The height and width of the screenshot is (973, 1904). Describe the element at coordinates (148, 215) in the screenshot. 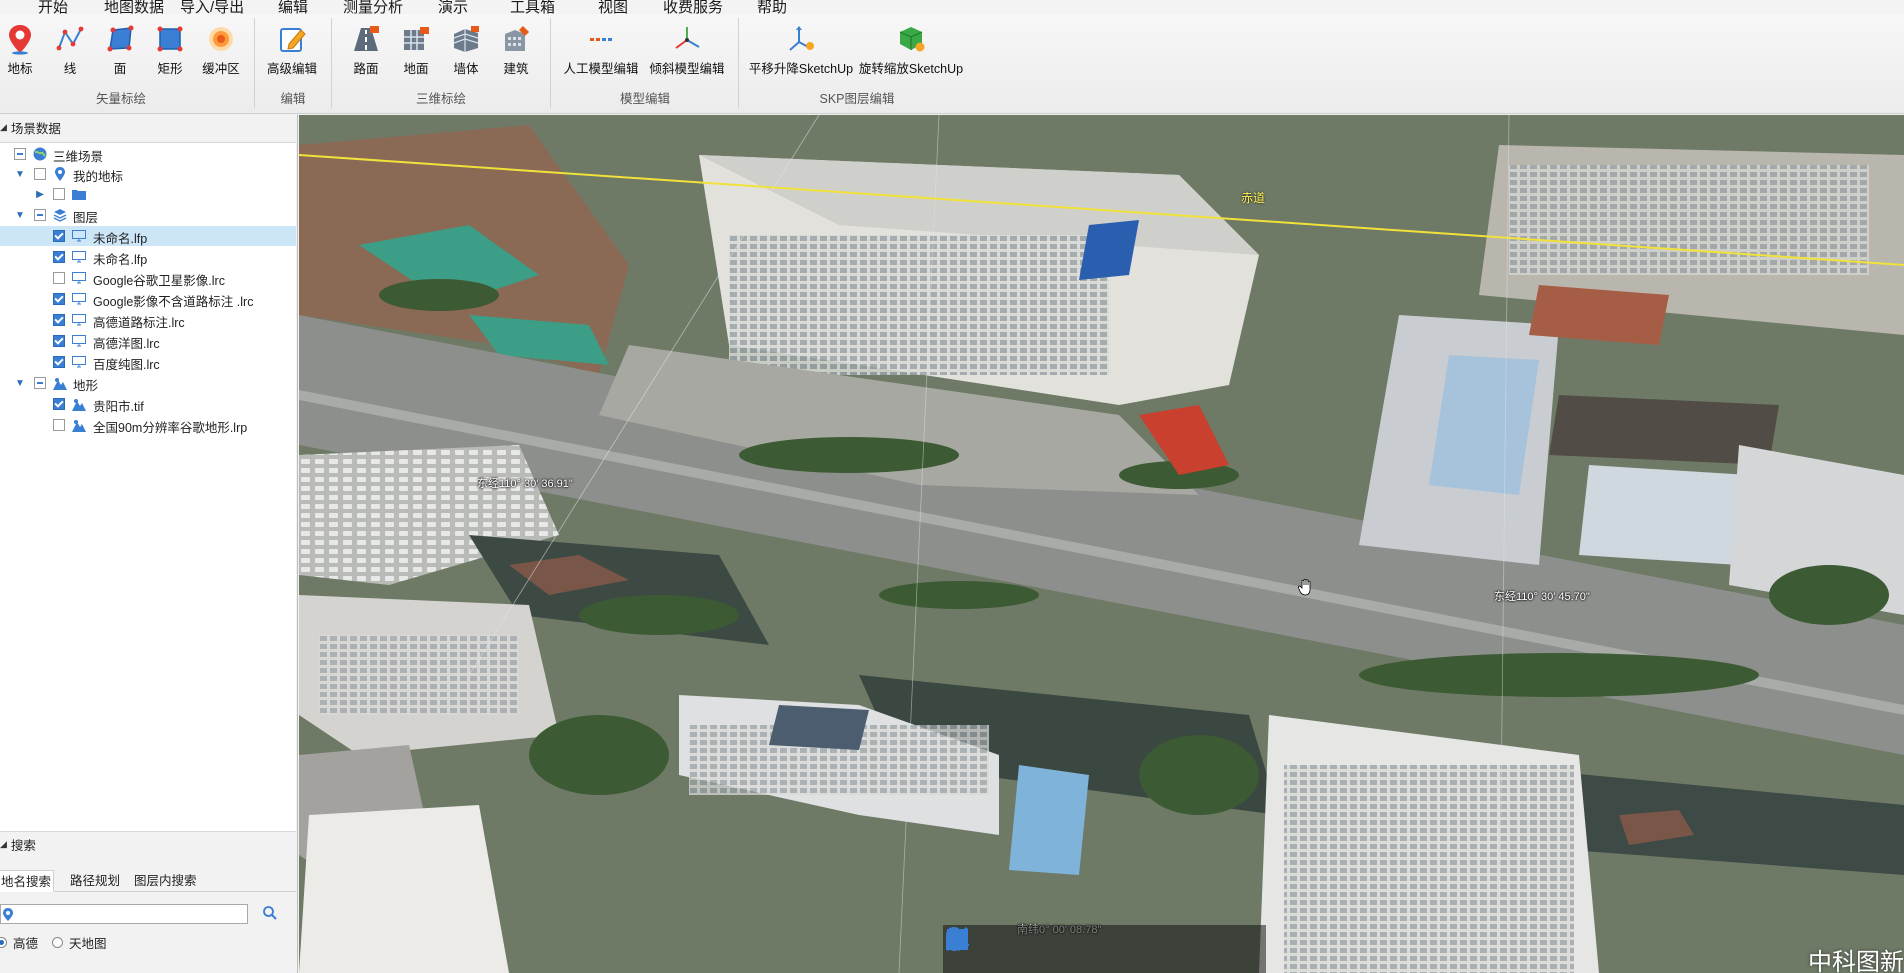

I see `tree-item-layers: ▼ 图层` at that location.